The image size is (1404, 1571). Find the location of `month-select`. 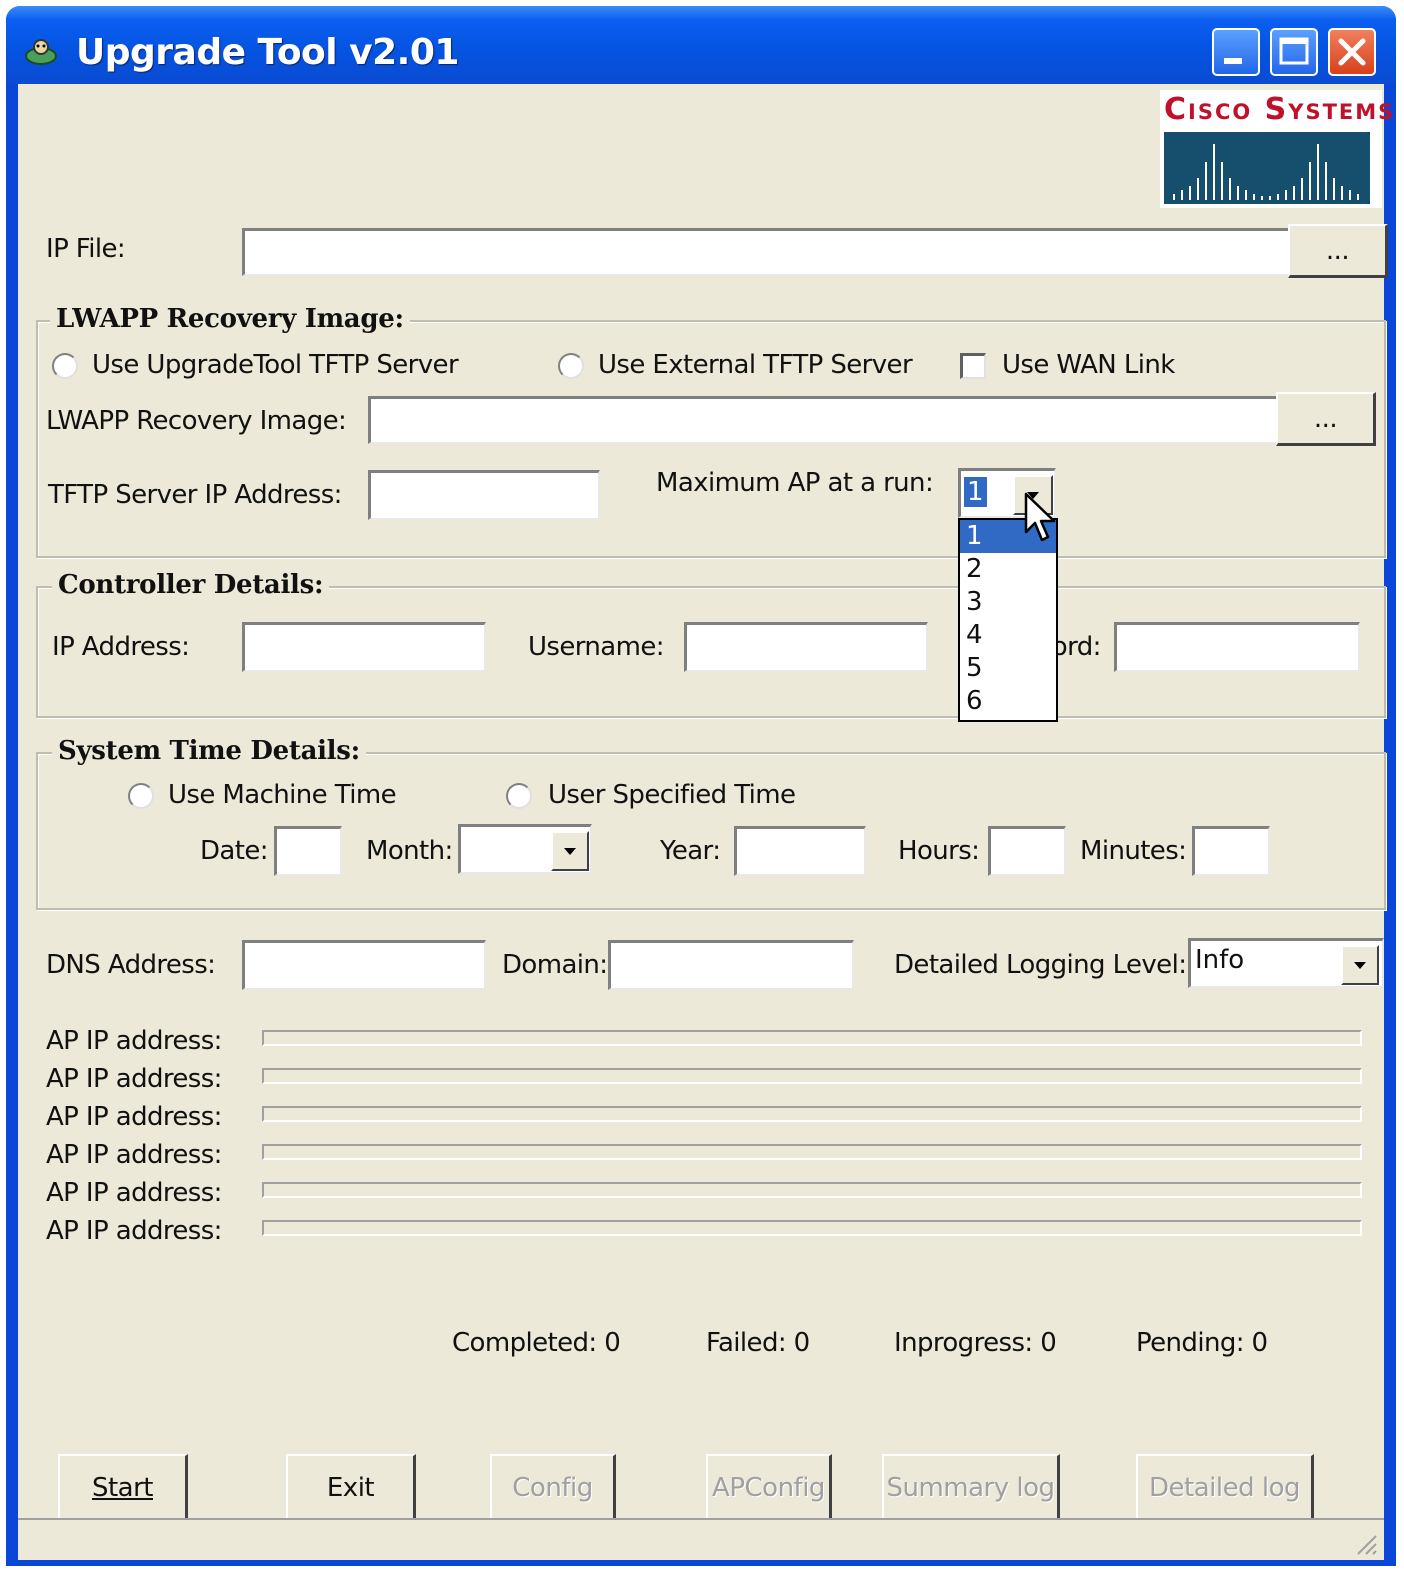

month-select is located at coordinates (525, 849).